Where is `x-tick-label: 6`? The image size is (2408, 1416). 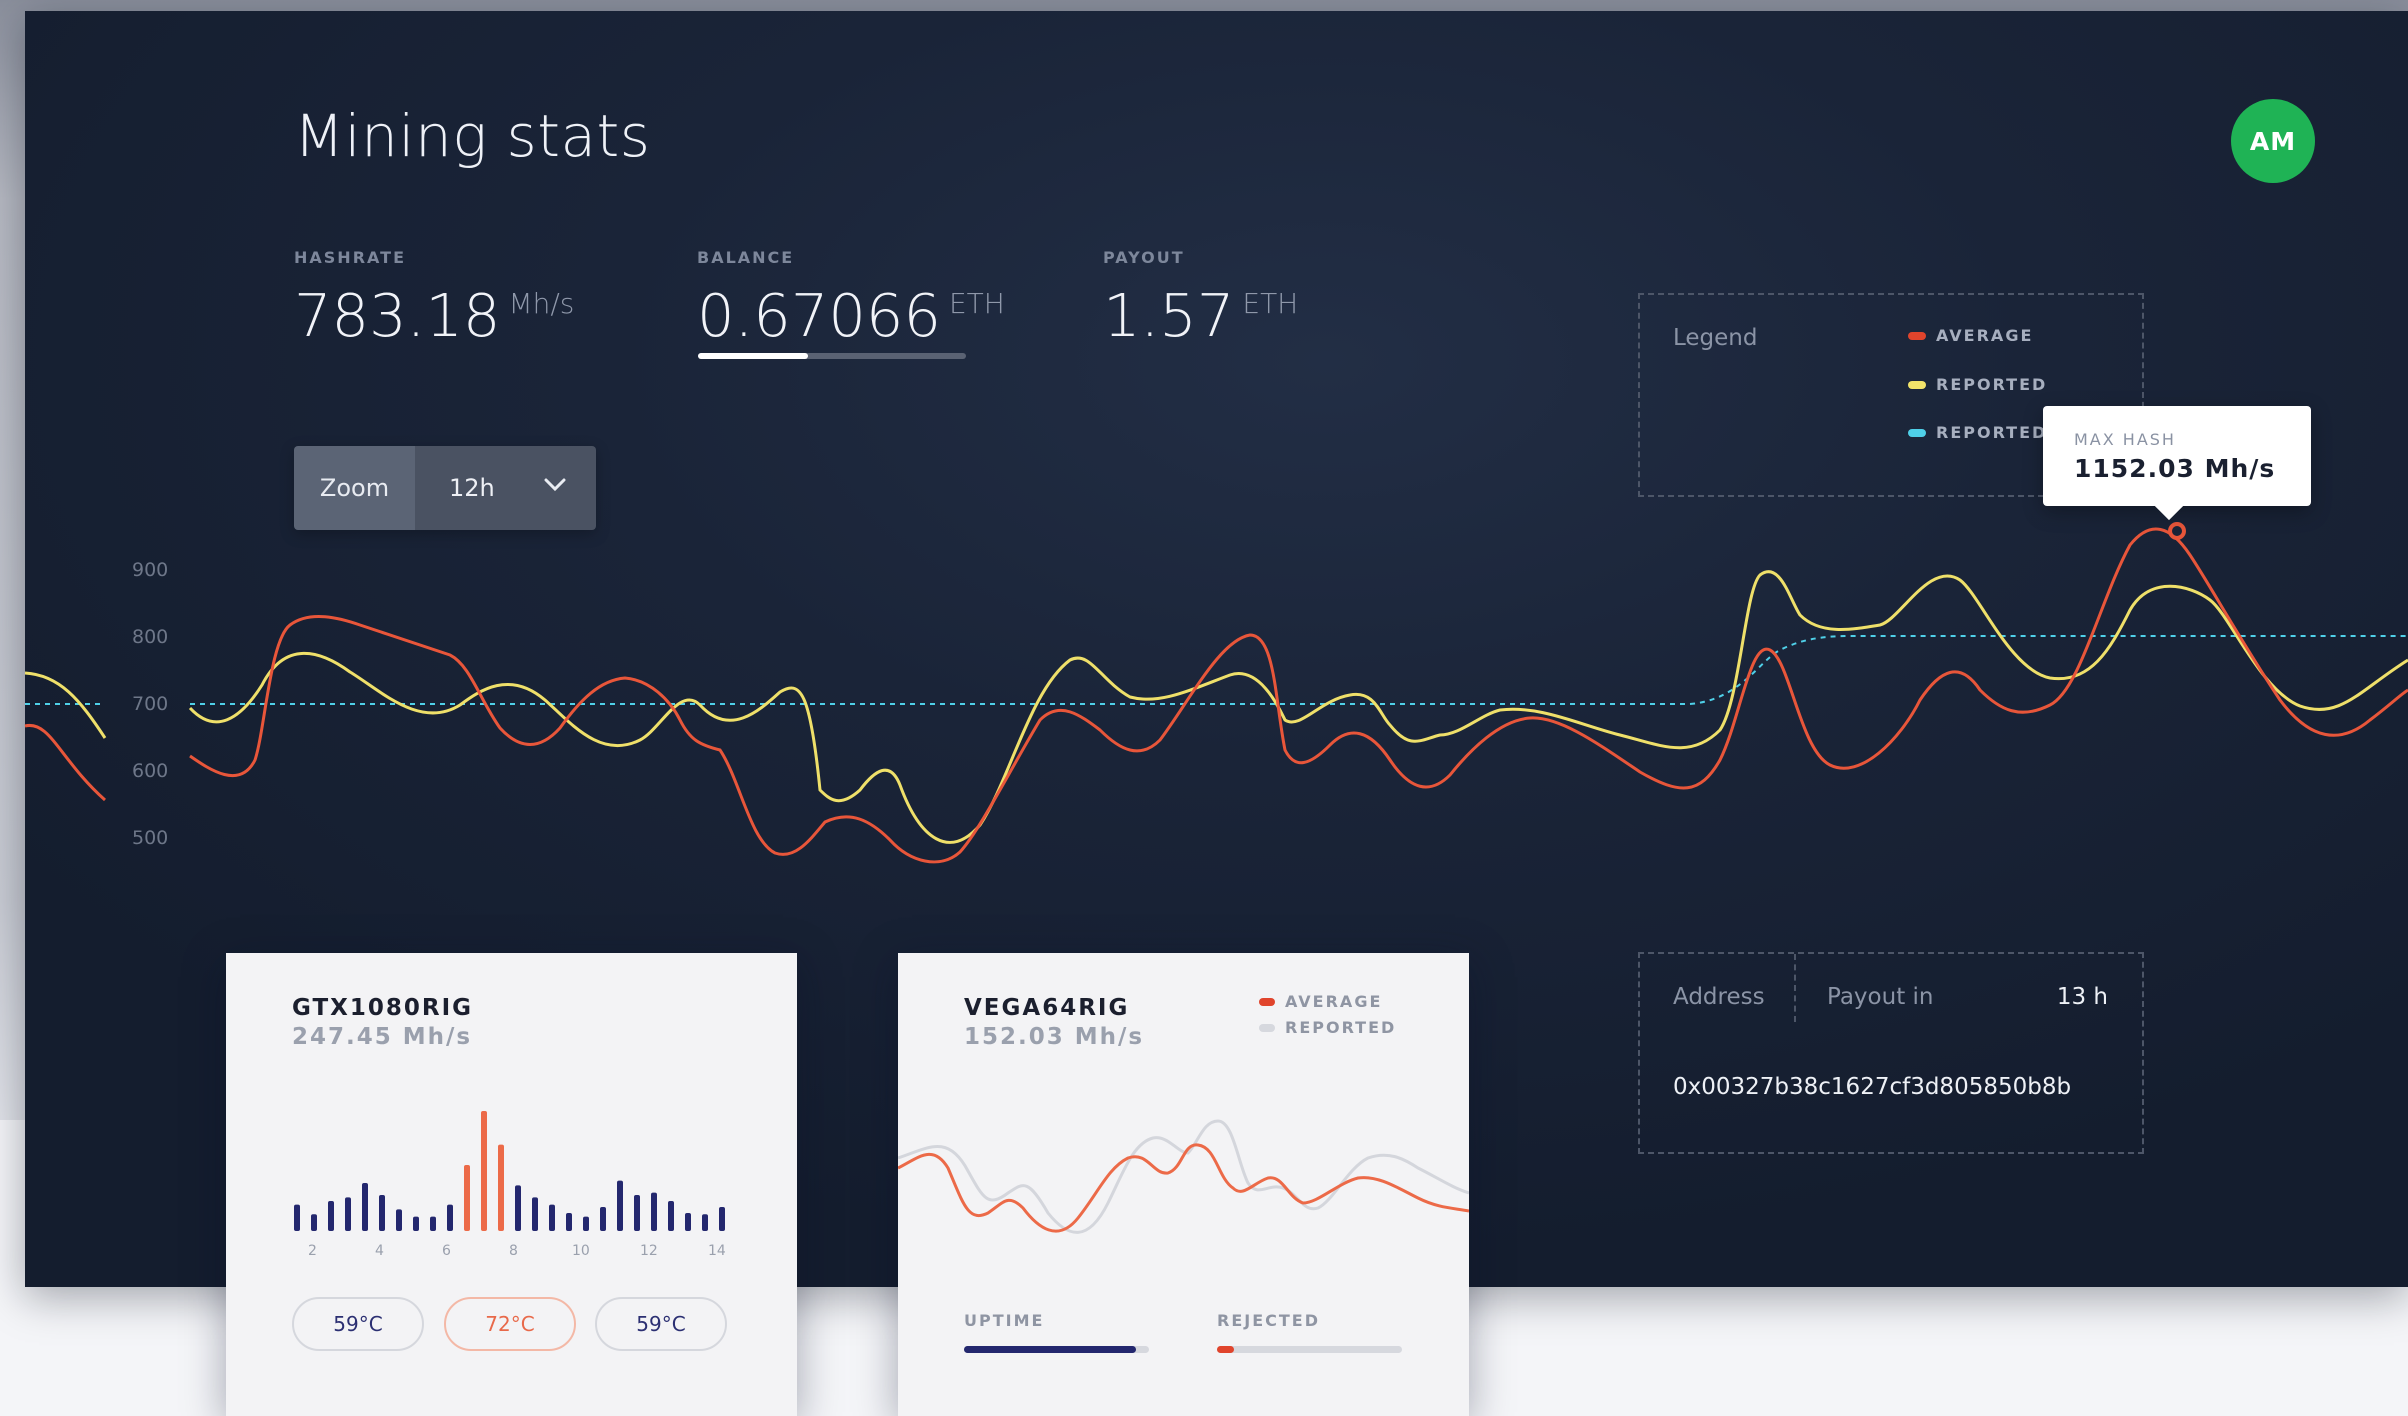 x-tick-label: 6 is located at coordinates (446, 1251).